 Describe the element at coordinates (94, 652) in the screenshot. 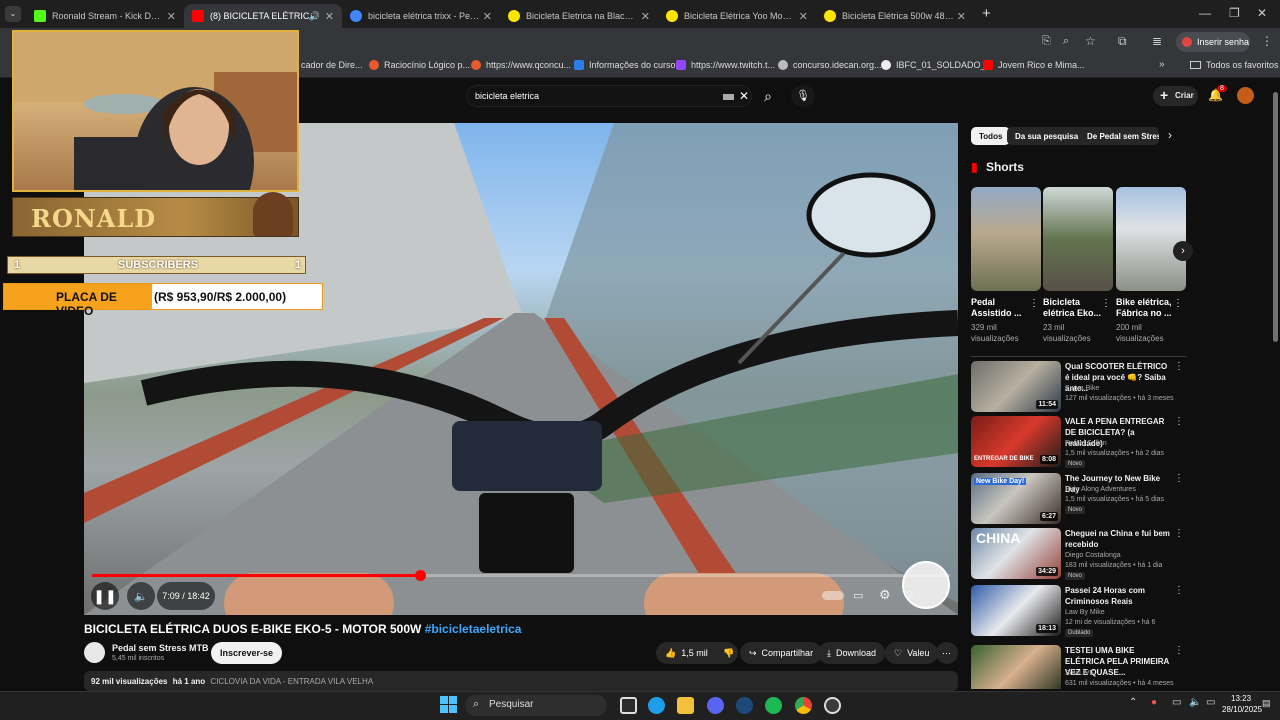

I see `channel-avatar` at that location.